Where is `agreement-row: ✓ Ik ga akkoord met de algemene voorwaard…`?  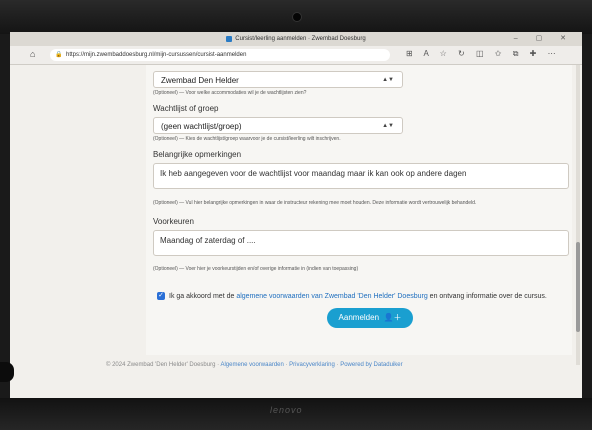 agreement-row: ✓ Ik ga akkoord met de algemene voorwaard… is located at coordinates (352, 296).